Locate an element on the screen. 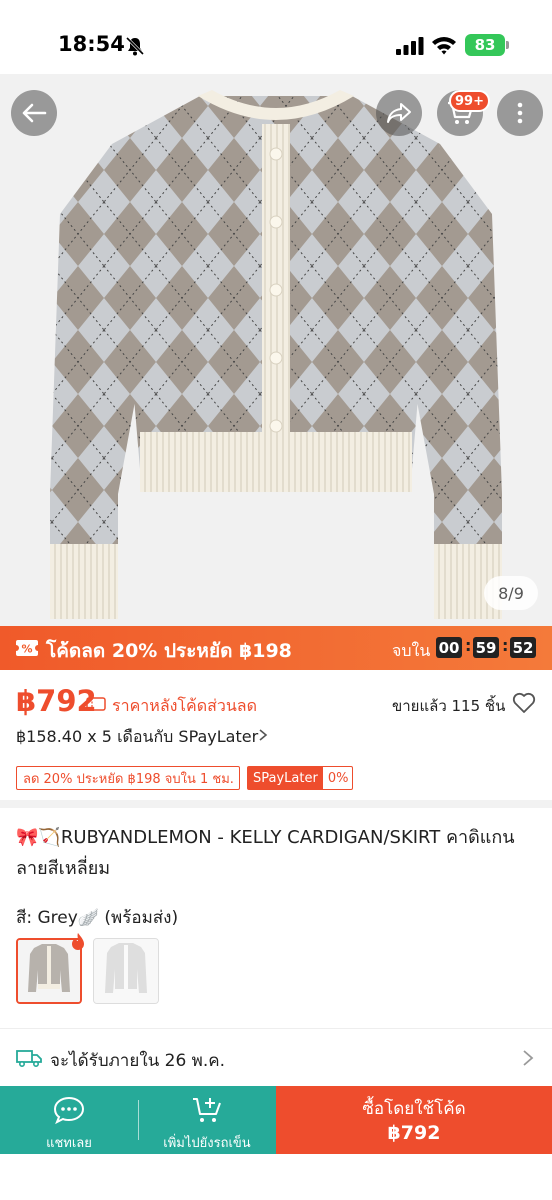  variant-option-white is located at coordinates (126, 971).